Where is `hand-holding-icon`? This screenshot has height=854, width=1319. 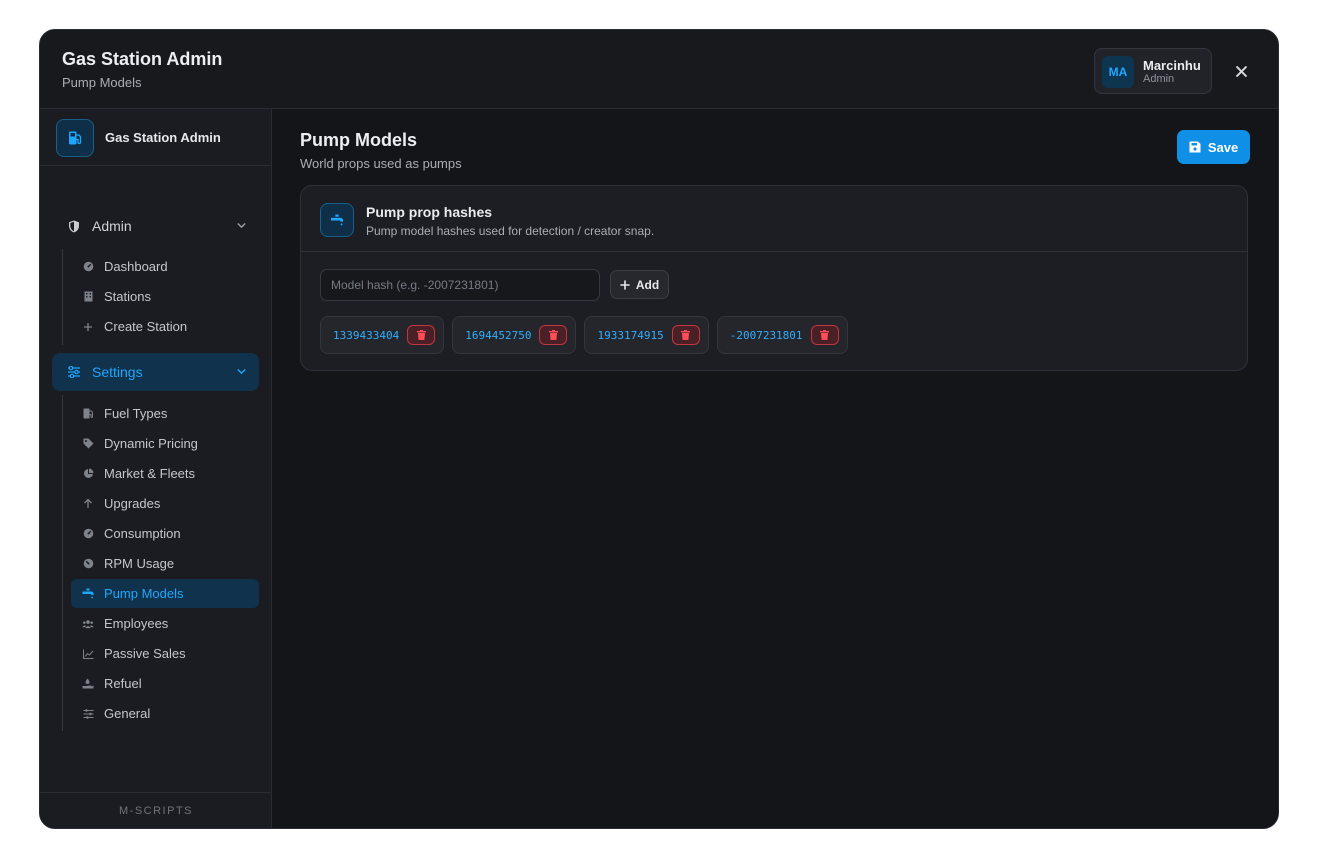 hand-holding-icon is located at coordinates (88, 683).